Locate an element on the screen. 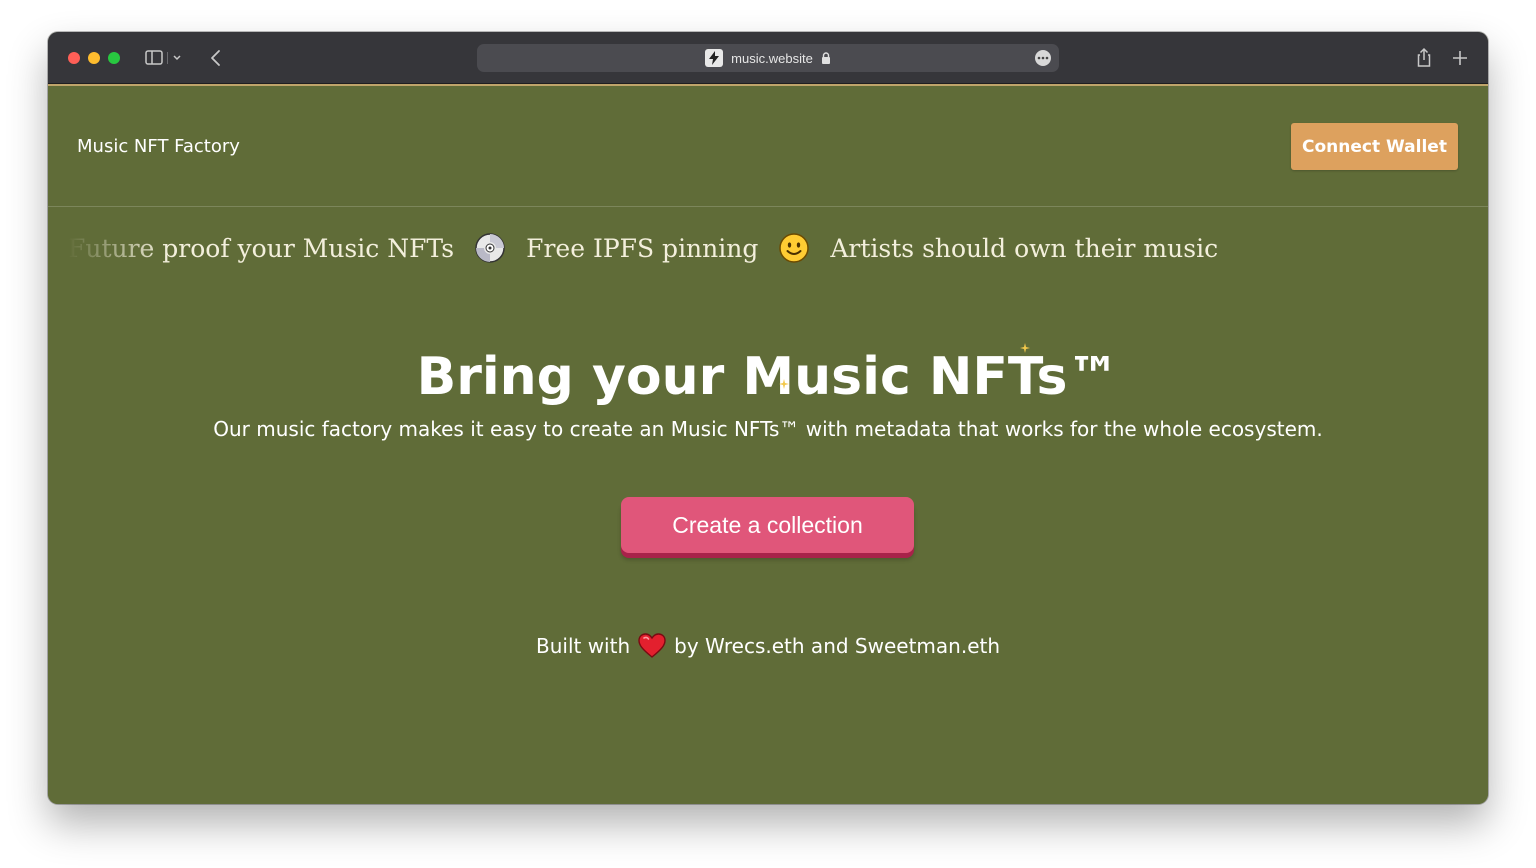 Image resolution: width=1536 pixels, height=868 pixels. close-window-button is located at coordinates (74, 58).